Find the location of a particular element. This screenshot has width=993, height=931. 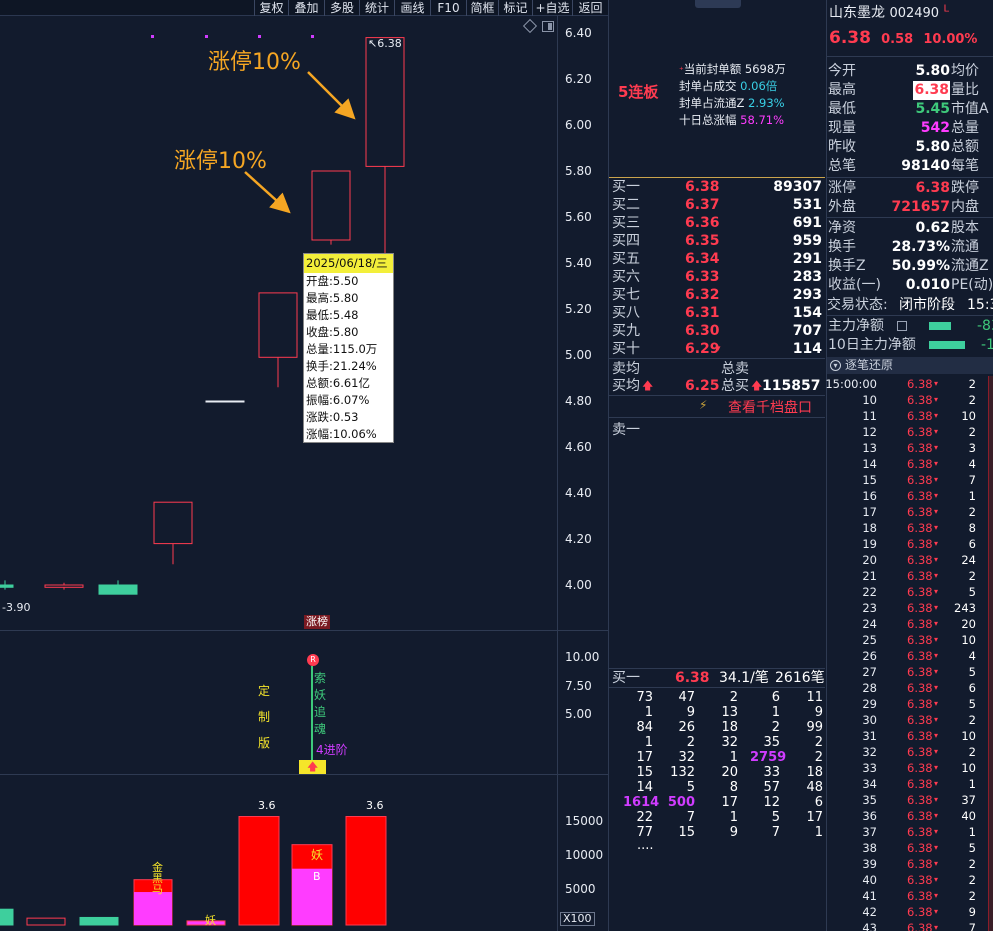

yao-tag: 妖 is located at coordinates (210, 920).